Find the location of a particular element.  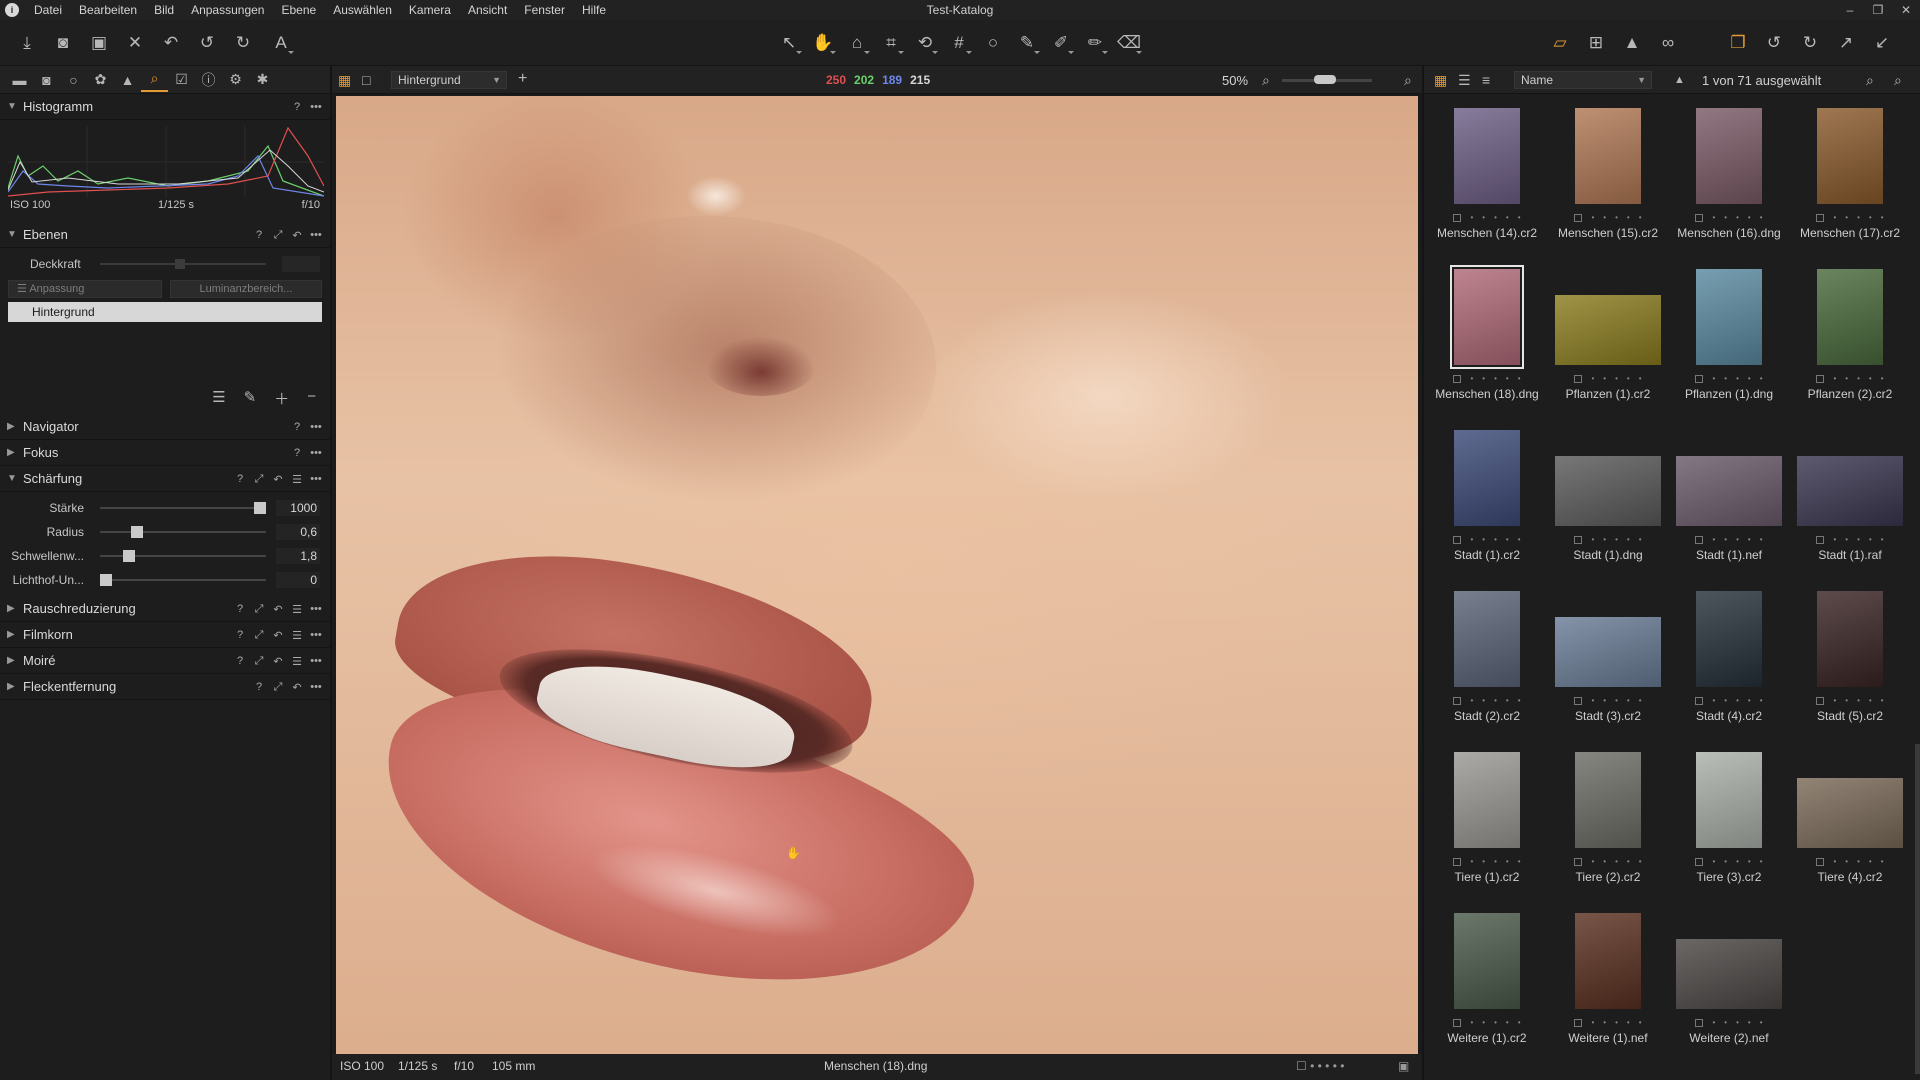

thumbnail-item: • • • • • Weitere (1).nef is located at coordinates (1608, 979).